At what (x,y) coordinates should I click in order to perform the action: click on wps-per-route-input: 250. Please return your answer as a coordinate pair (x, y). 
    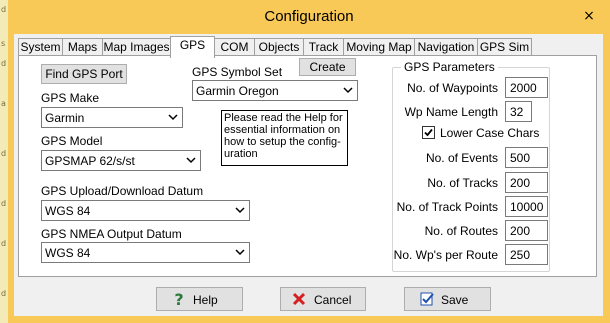
    Looking at the image, I should click on (526, 254).